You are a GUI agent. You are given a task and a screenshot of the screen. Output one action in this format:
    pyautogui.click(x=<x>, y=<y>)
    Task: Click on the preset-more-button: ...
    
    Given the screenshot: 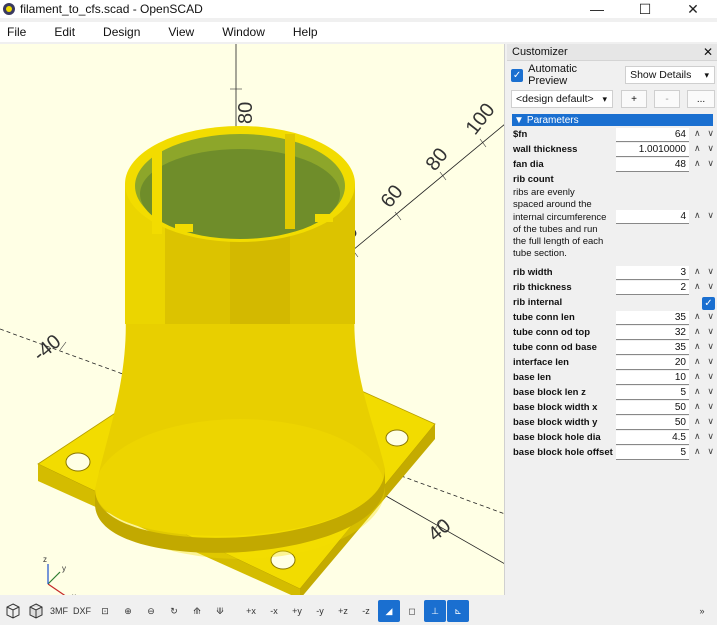 What is the action you would take?
    pyautogui.click(x=701, y=99)
    